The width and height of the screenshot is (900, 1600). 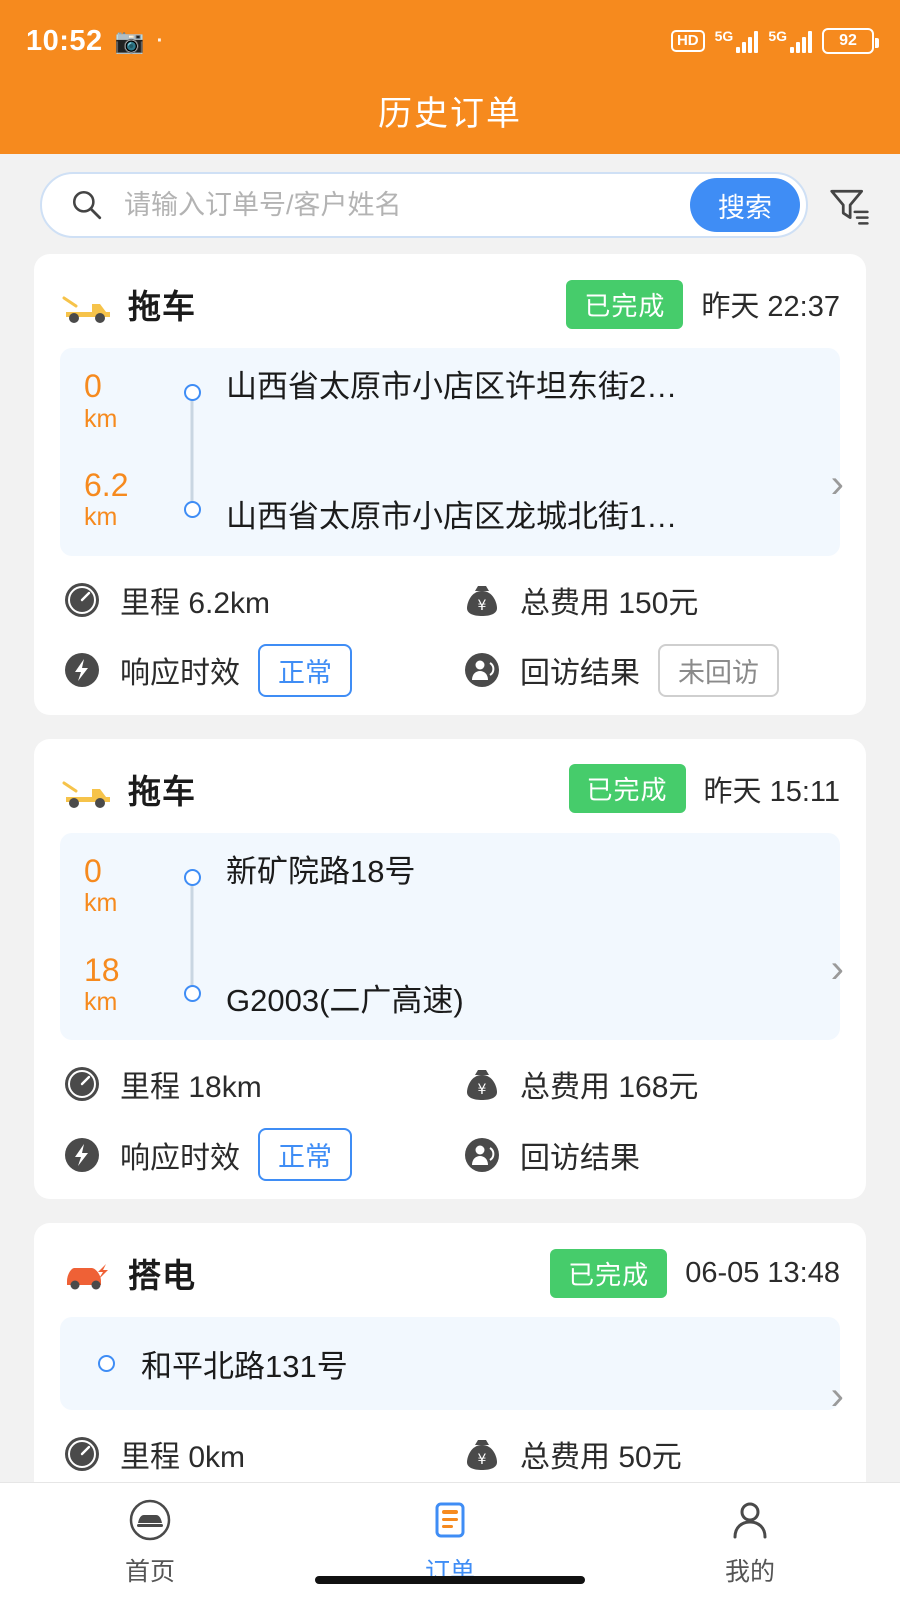 What do you see at coordinates (849, 205) in the screenshot?
I see `filter-icon` at bounding box center [849, 205].